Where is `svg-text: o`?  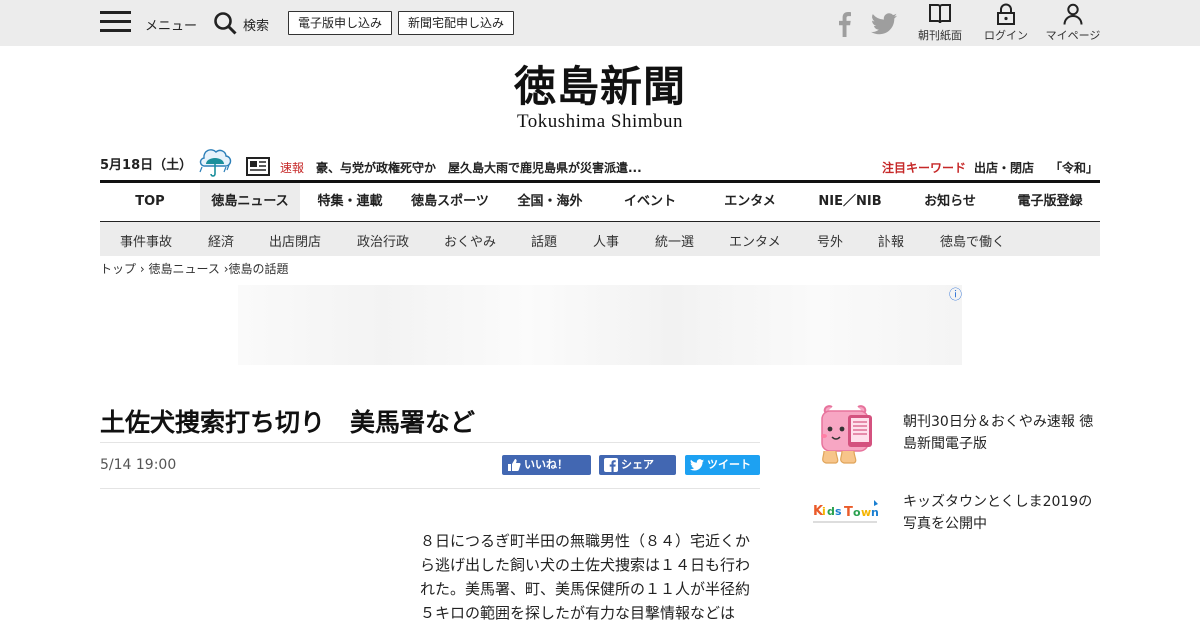 svg-text: o is located at coordinates (857, 512).